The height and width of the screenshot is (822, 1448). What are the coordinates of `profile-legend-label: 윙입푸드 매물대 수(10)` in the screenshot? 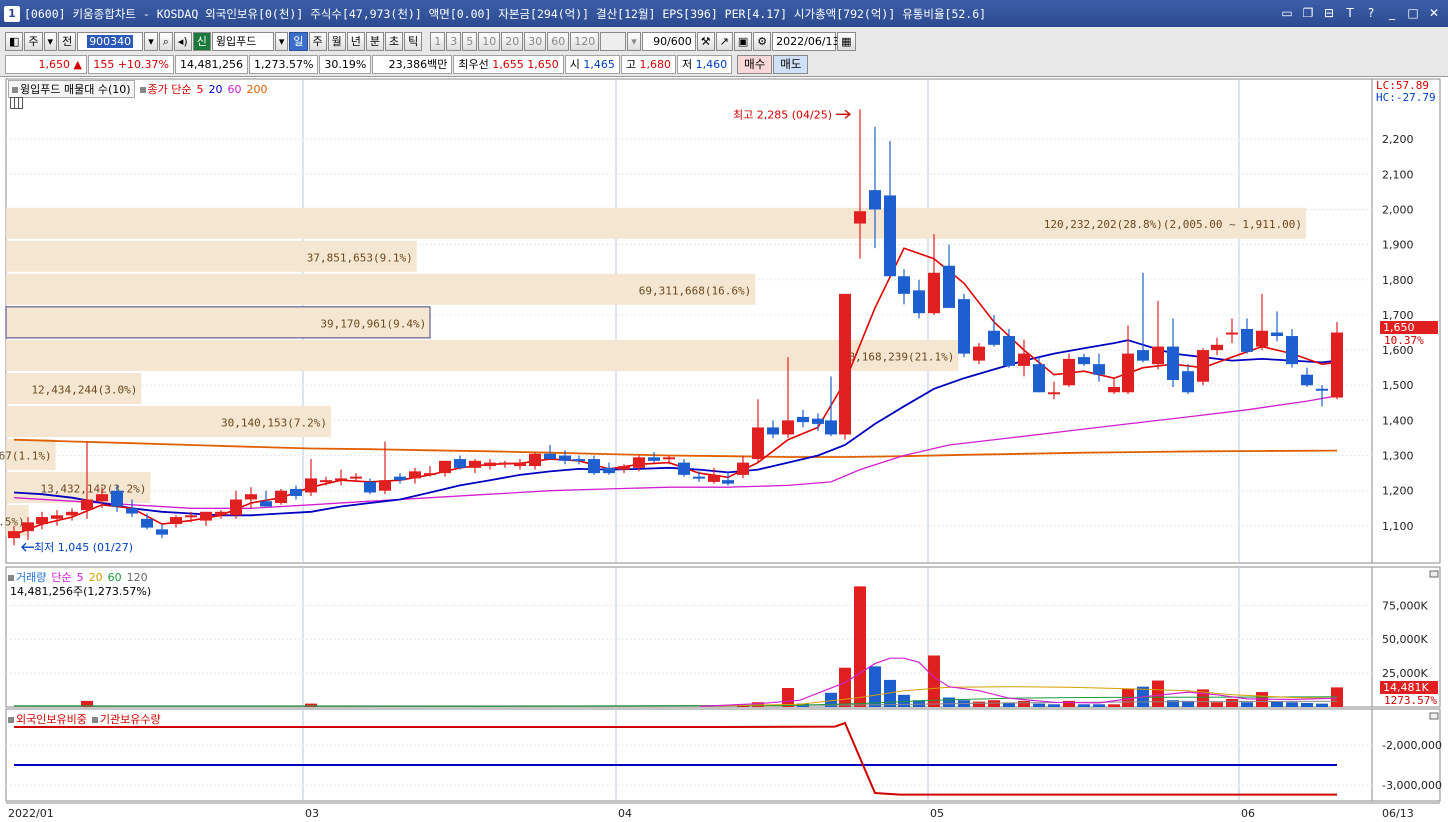 It's located at (75, 89).